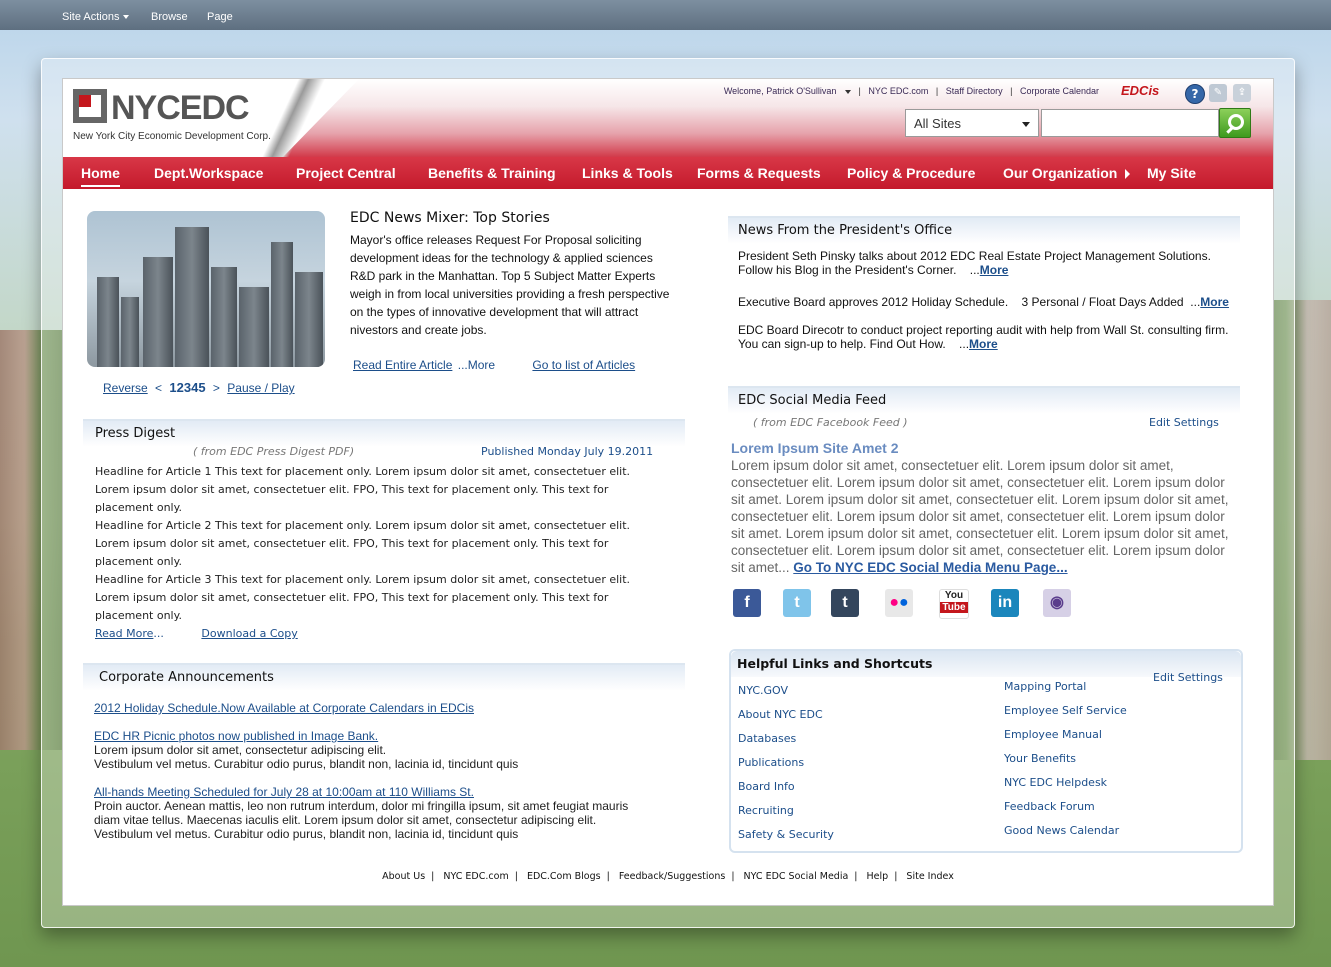 The height and width of the screenshot is (967, 1331). I want to click on helpful-link: NYC.GOV, so click(763, 690).